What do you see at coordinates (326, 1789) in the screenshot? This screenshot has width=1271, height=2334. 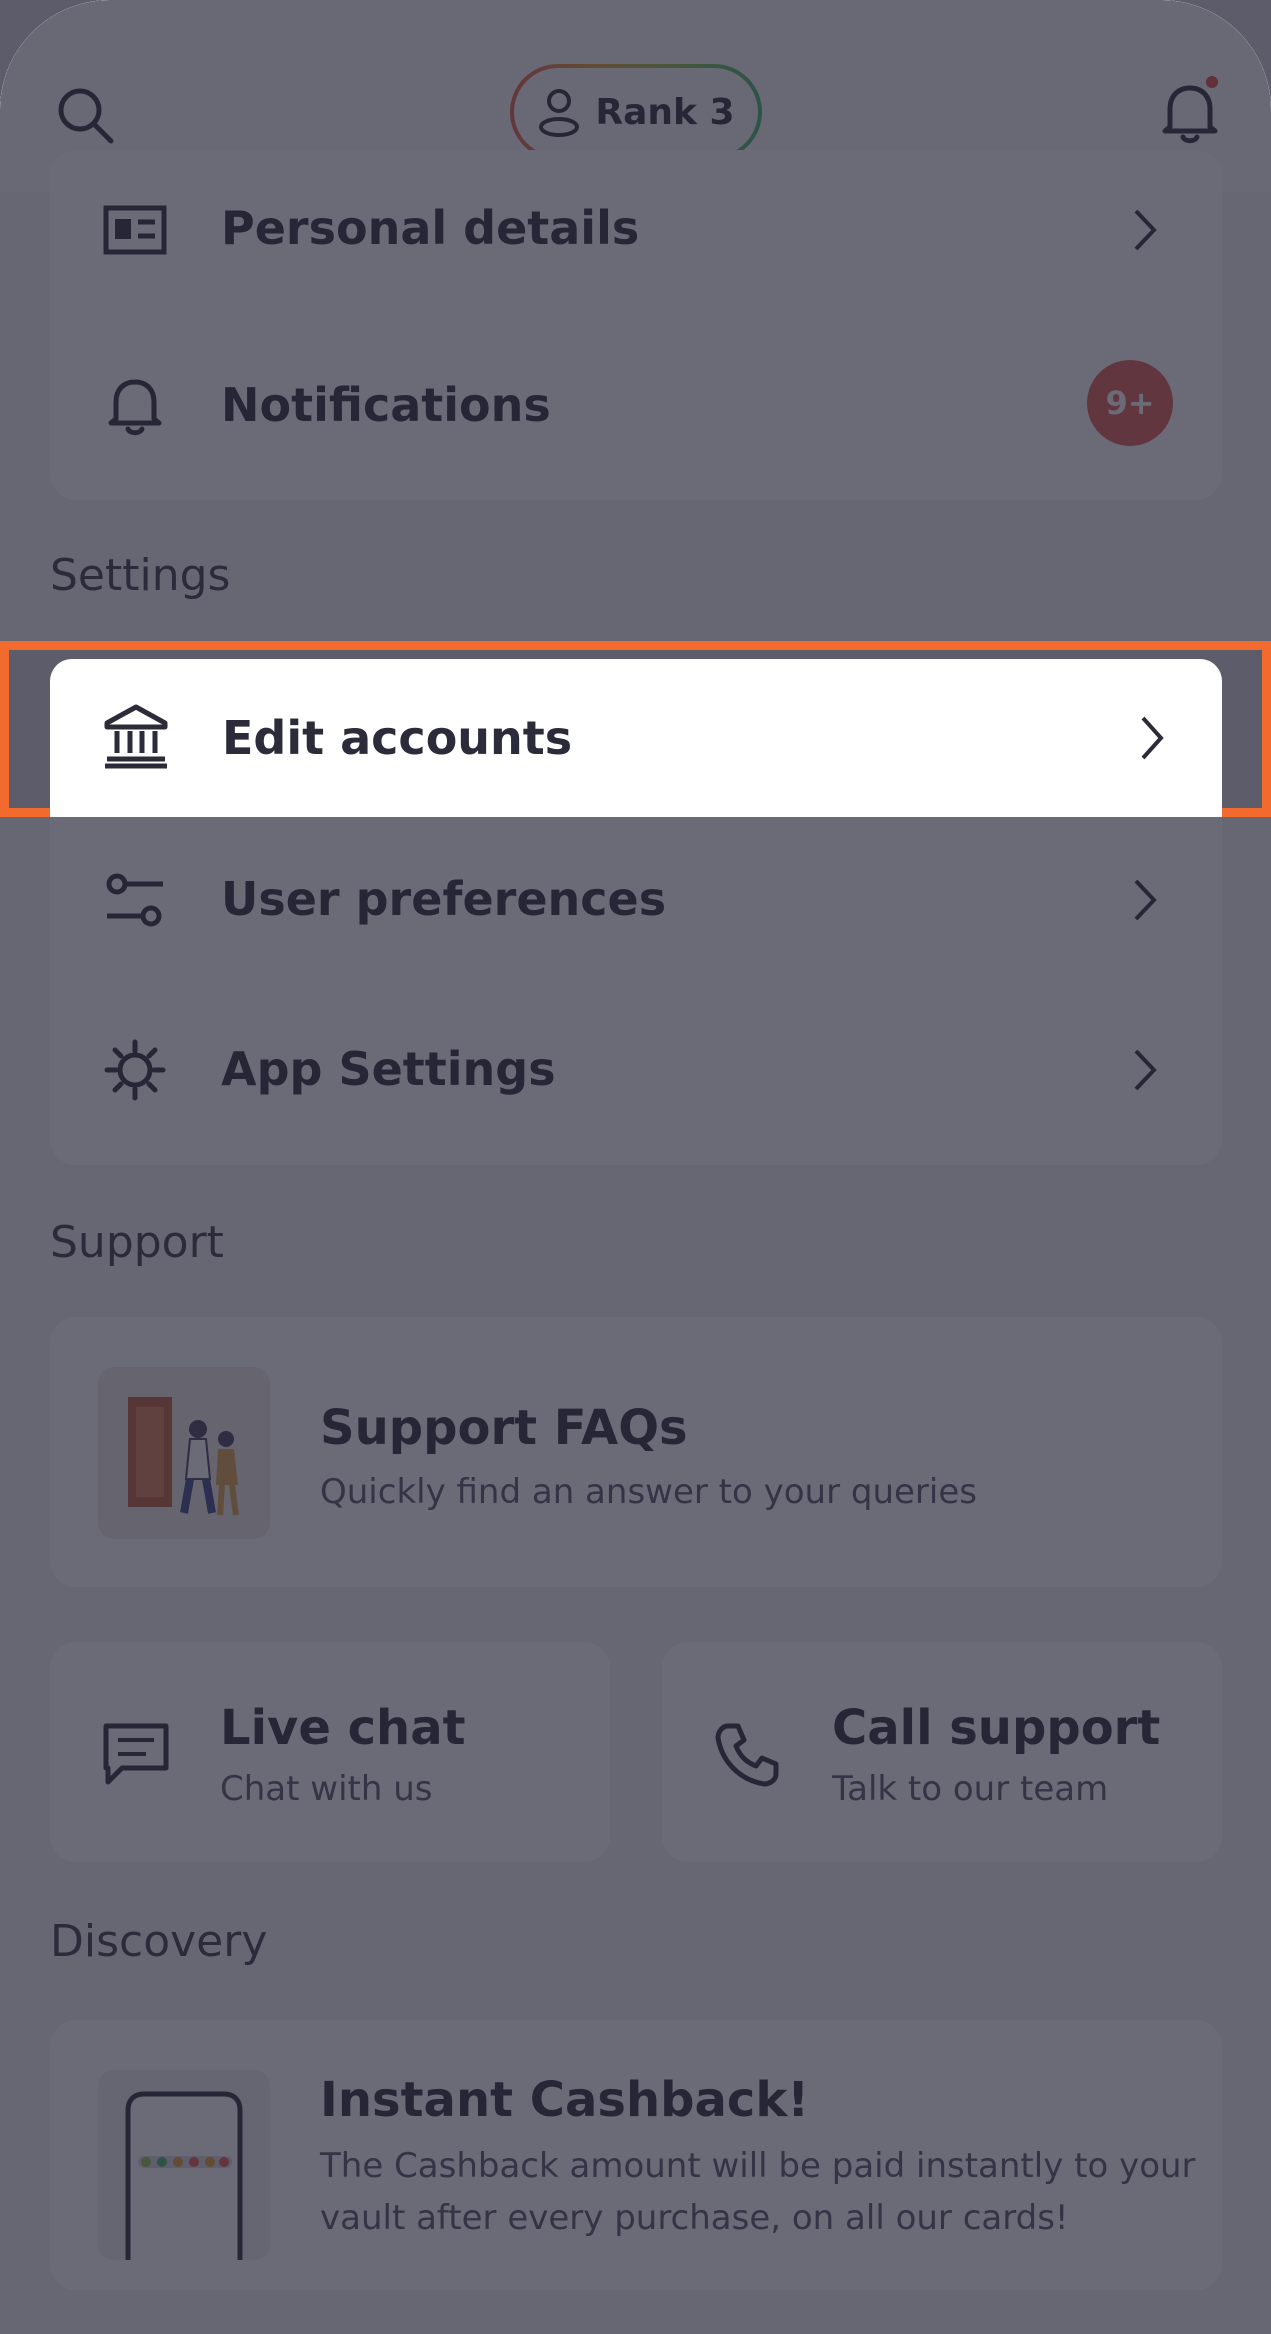 I see `live-chat-subtitle: Chat with us` at bounding box center [326, 1789].